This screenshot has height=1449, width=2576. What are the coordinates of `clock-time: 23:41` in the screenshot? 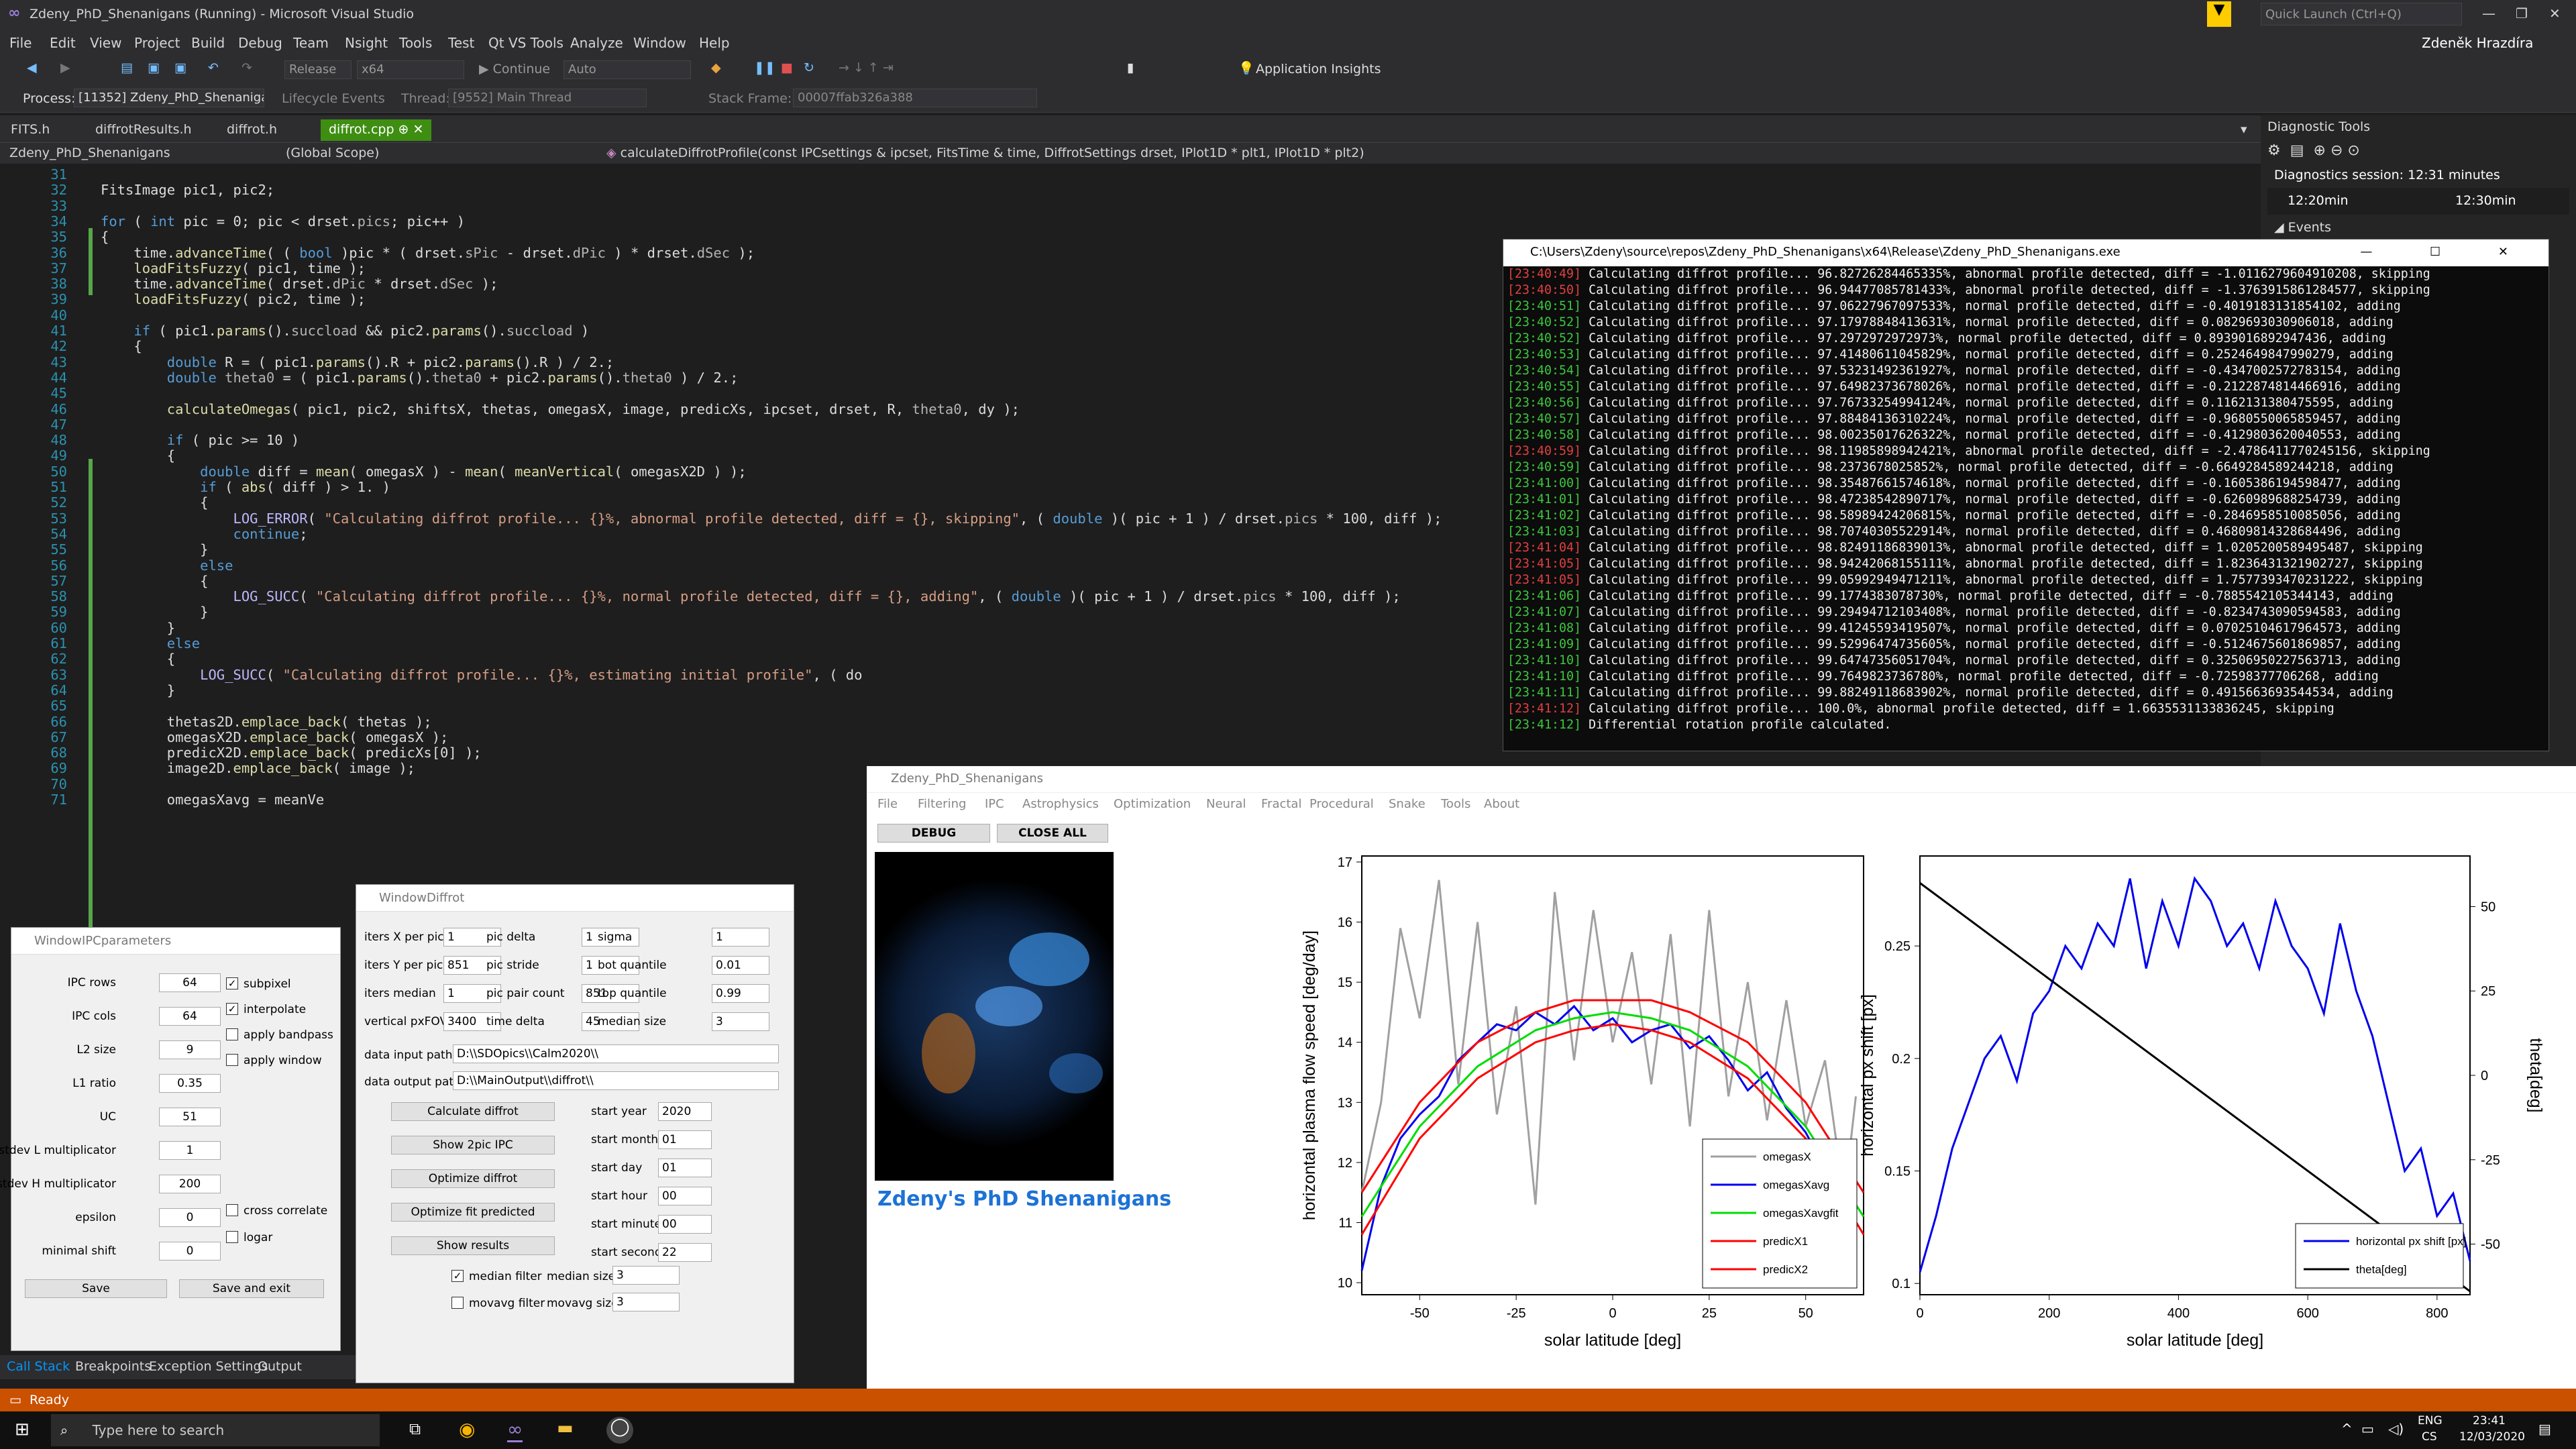 It's located at (2489, 1421).